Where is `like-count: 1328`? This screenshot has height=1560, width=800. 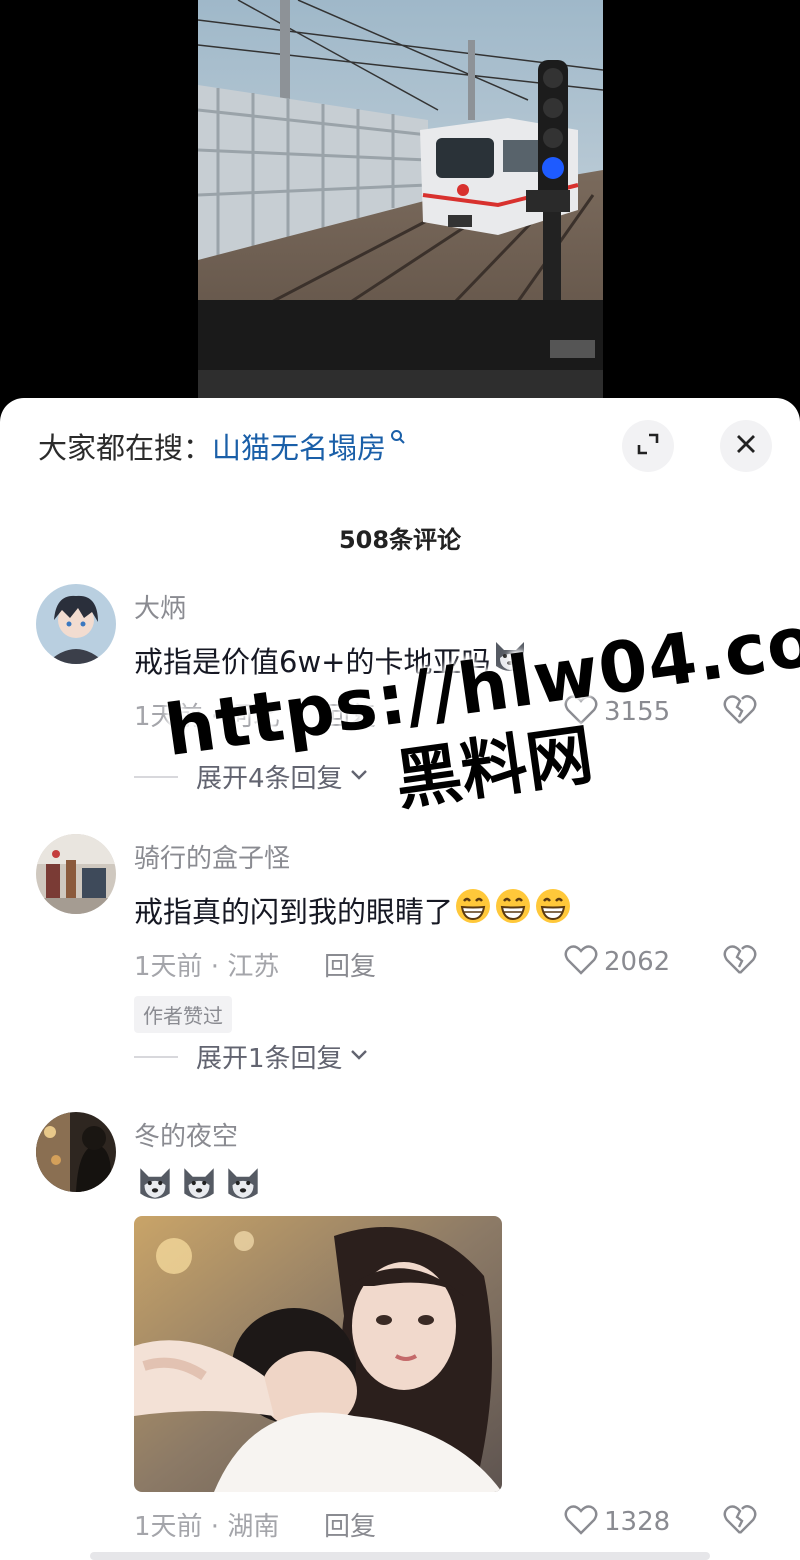 like-count: 1328 is located at coordinates (637, 1522).